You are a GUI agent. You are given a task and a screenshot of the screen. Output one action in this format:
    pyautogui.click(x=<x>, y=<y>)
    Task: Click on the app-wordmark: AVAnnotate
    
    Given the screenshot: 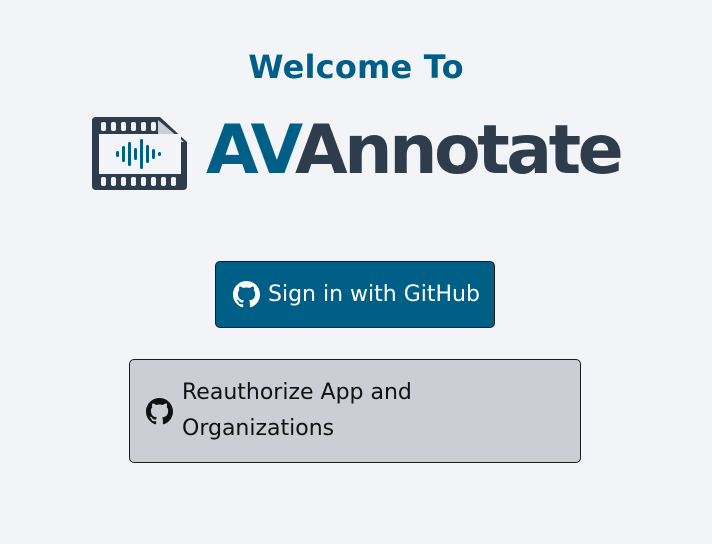 What is the action you would take?
    pyautogui.click(x=415, y=151)
    